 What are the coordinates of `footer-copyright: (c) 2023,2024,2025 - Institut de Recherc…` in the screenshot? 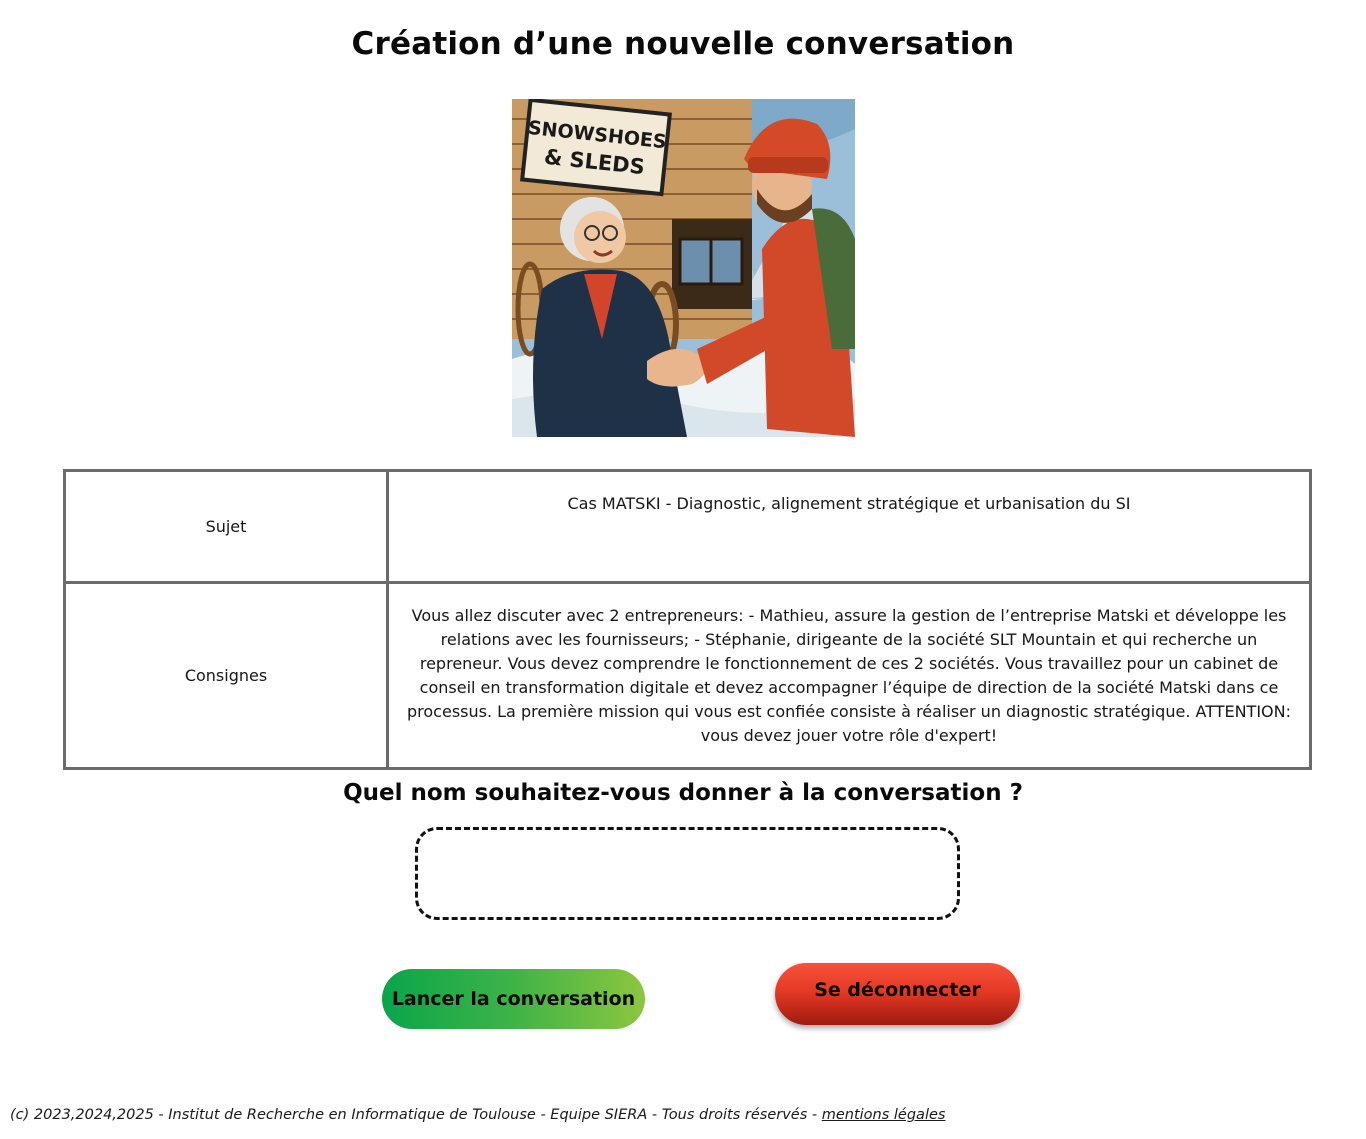 It's located at (416, 1115).